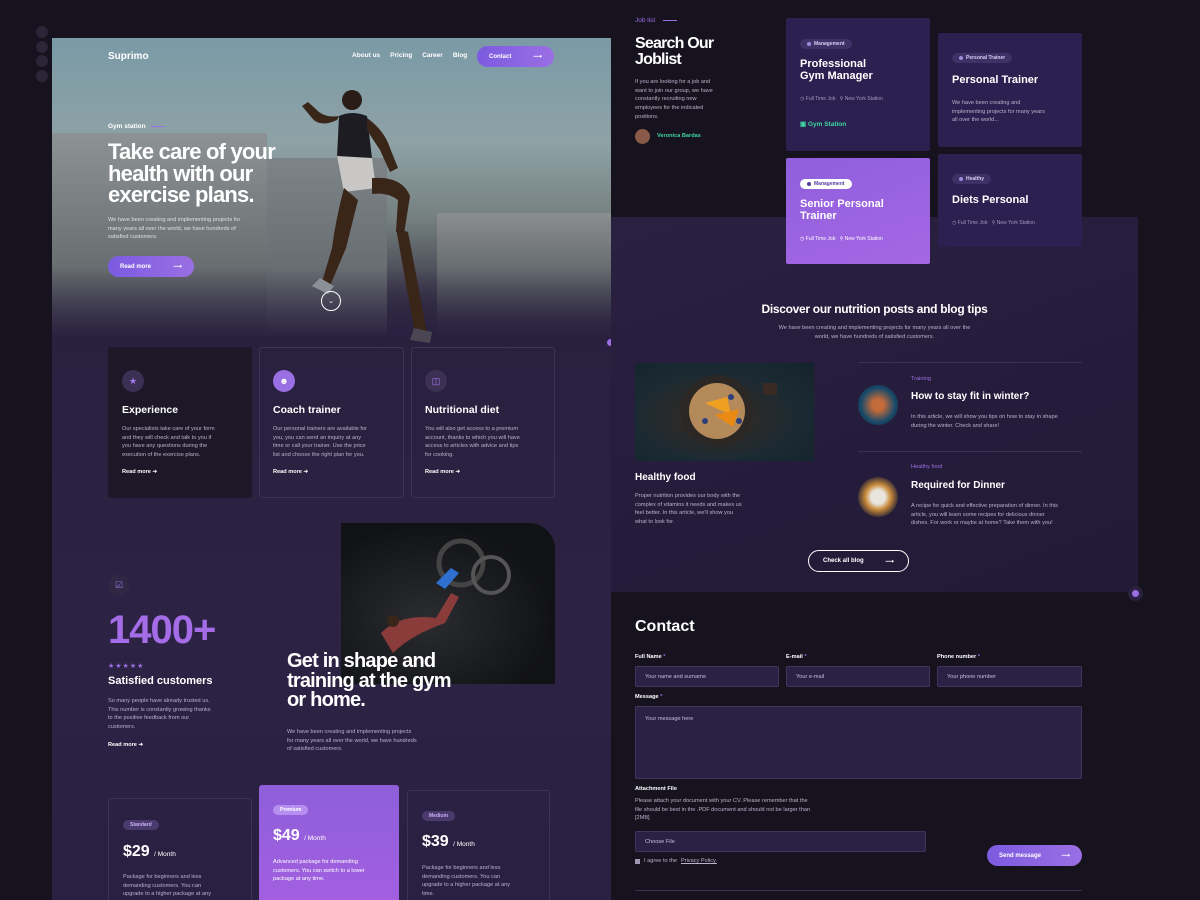 The height and width of the screenshot is (900, 1200). Describe the element at coordinates (707, 676) in the screenshot. I see `full-name-input: Your name and surname` at that location.